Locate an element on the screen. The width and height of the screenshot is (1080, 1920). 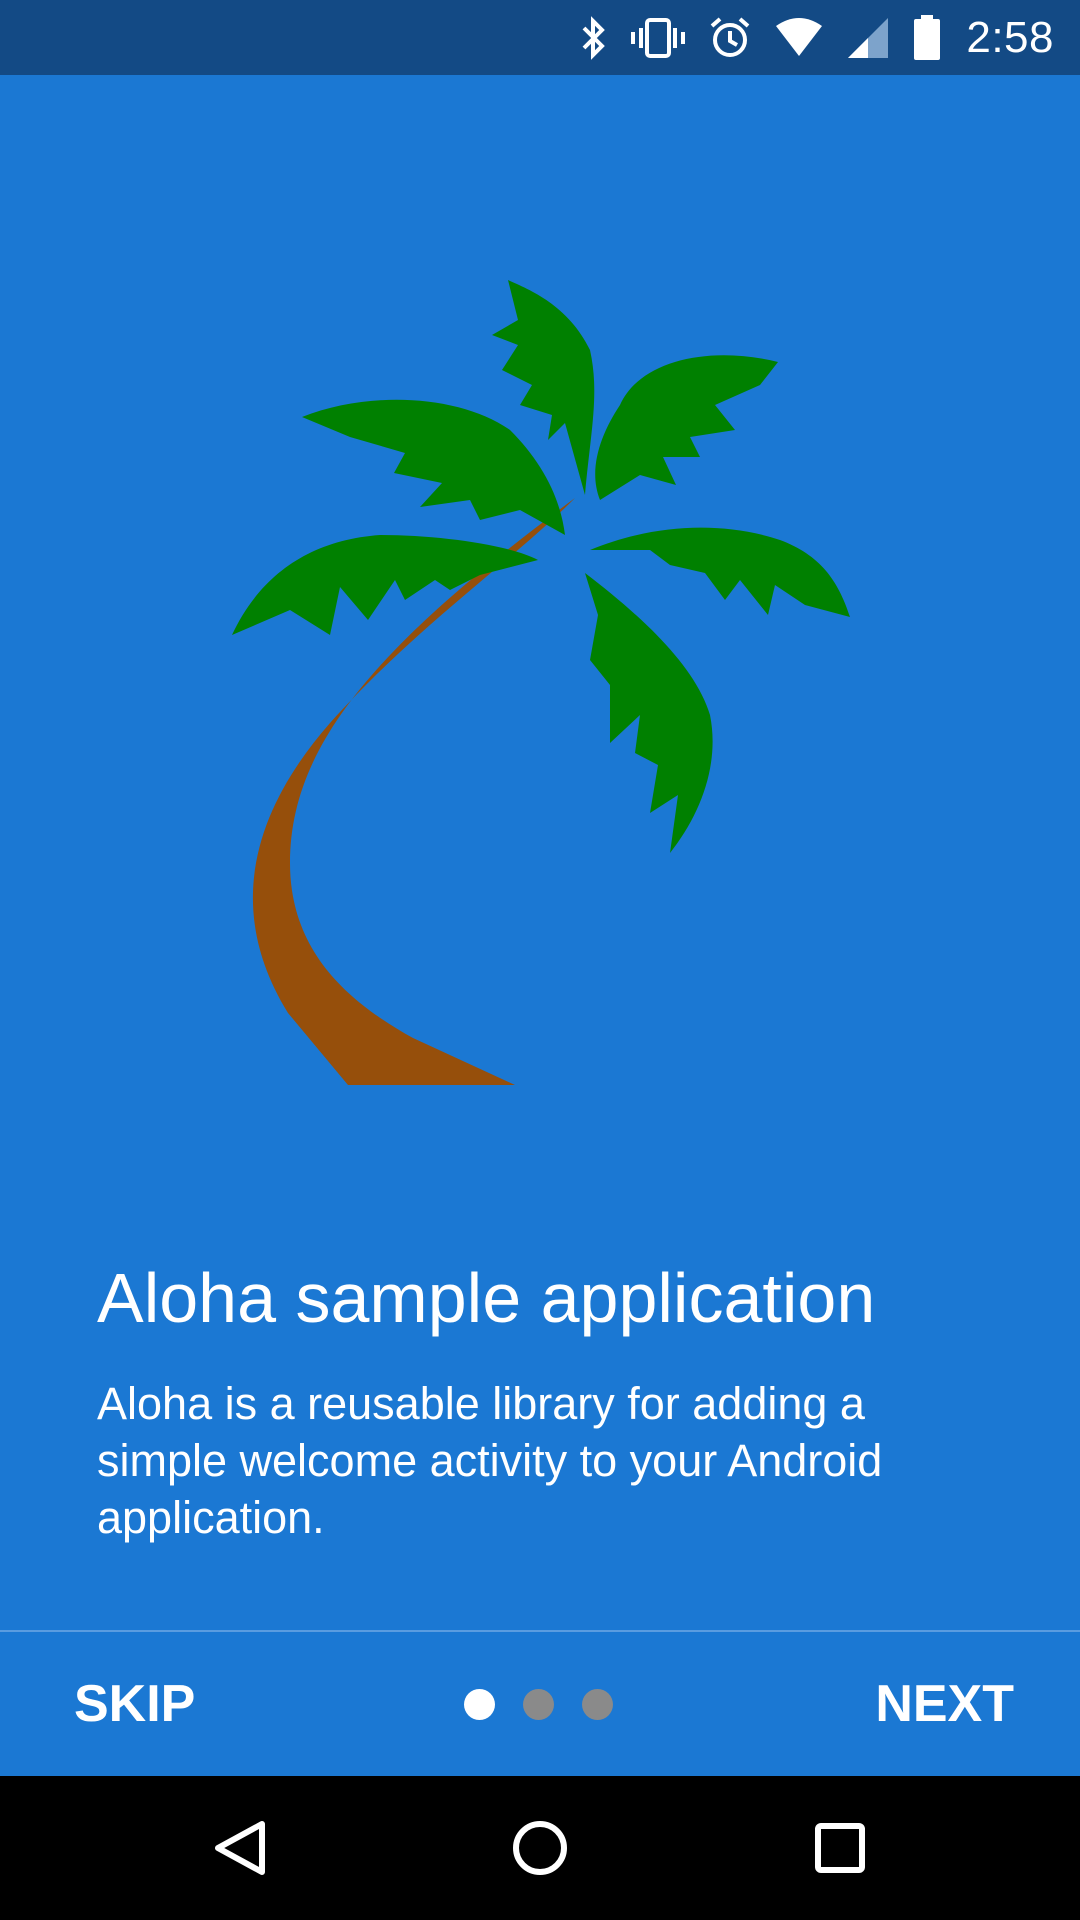
page-indicator is located at coordinates (538, 1704).